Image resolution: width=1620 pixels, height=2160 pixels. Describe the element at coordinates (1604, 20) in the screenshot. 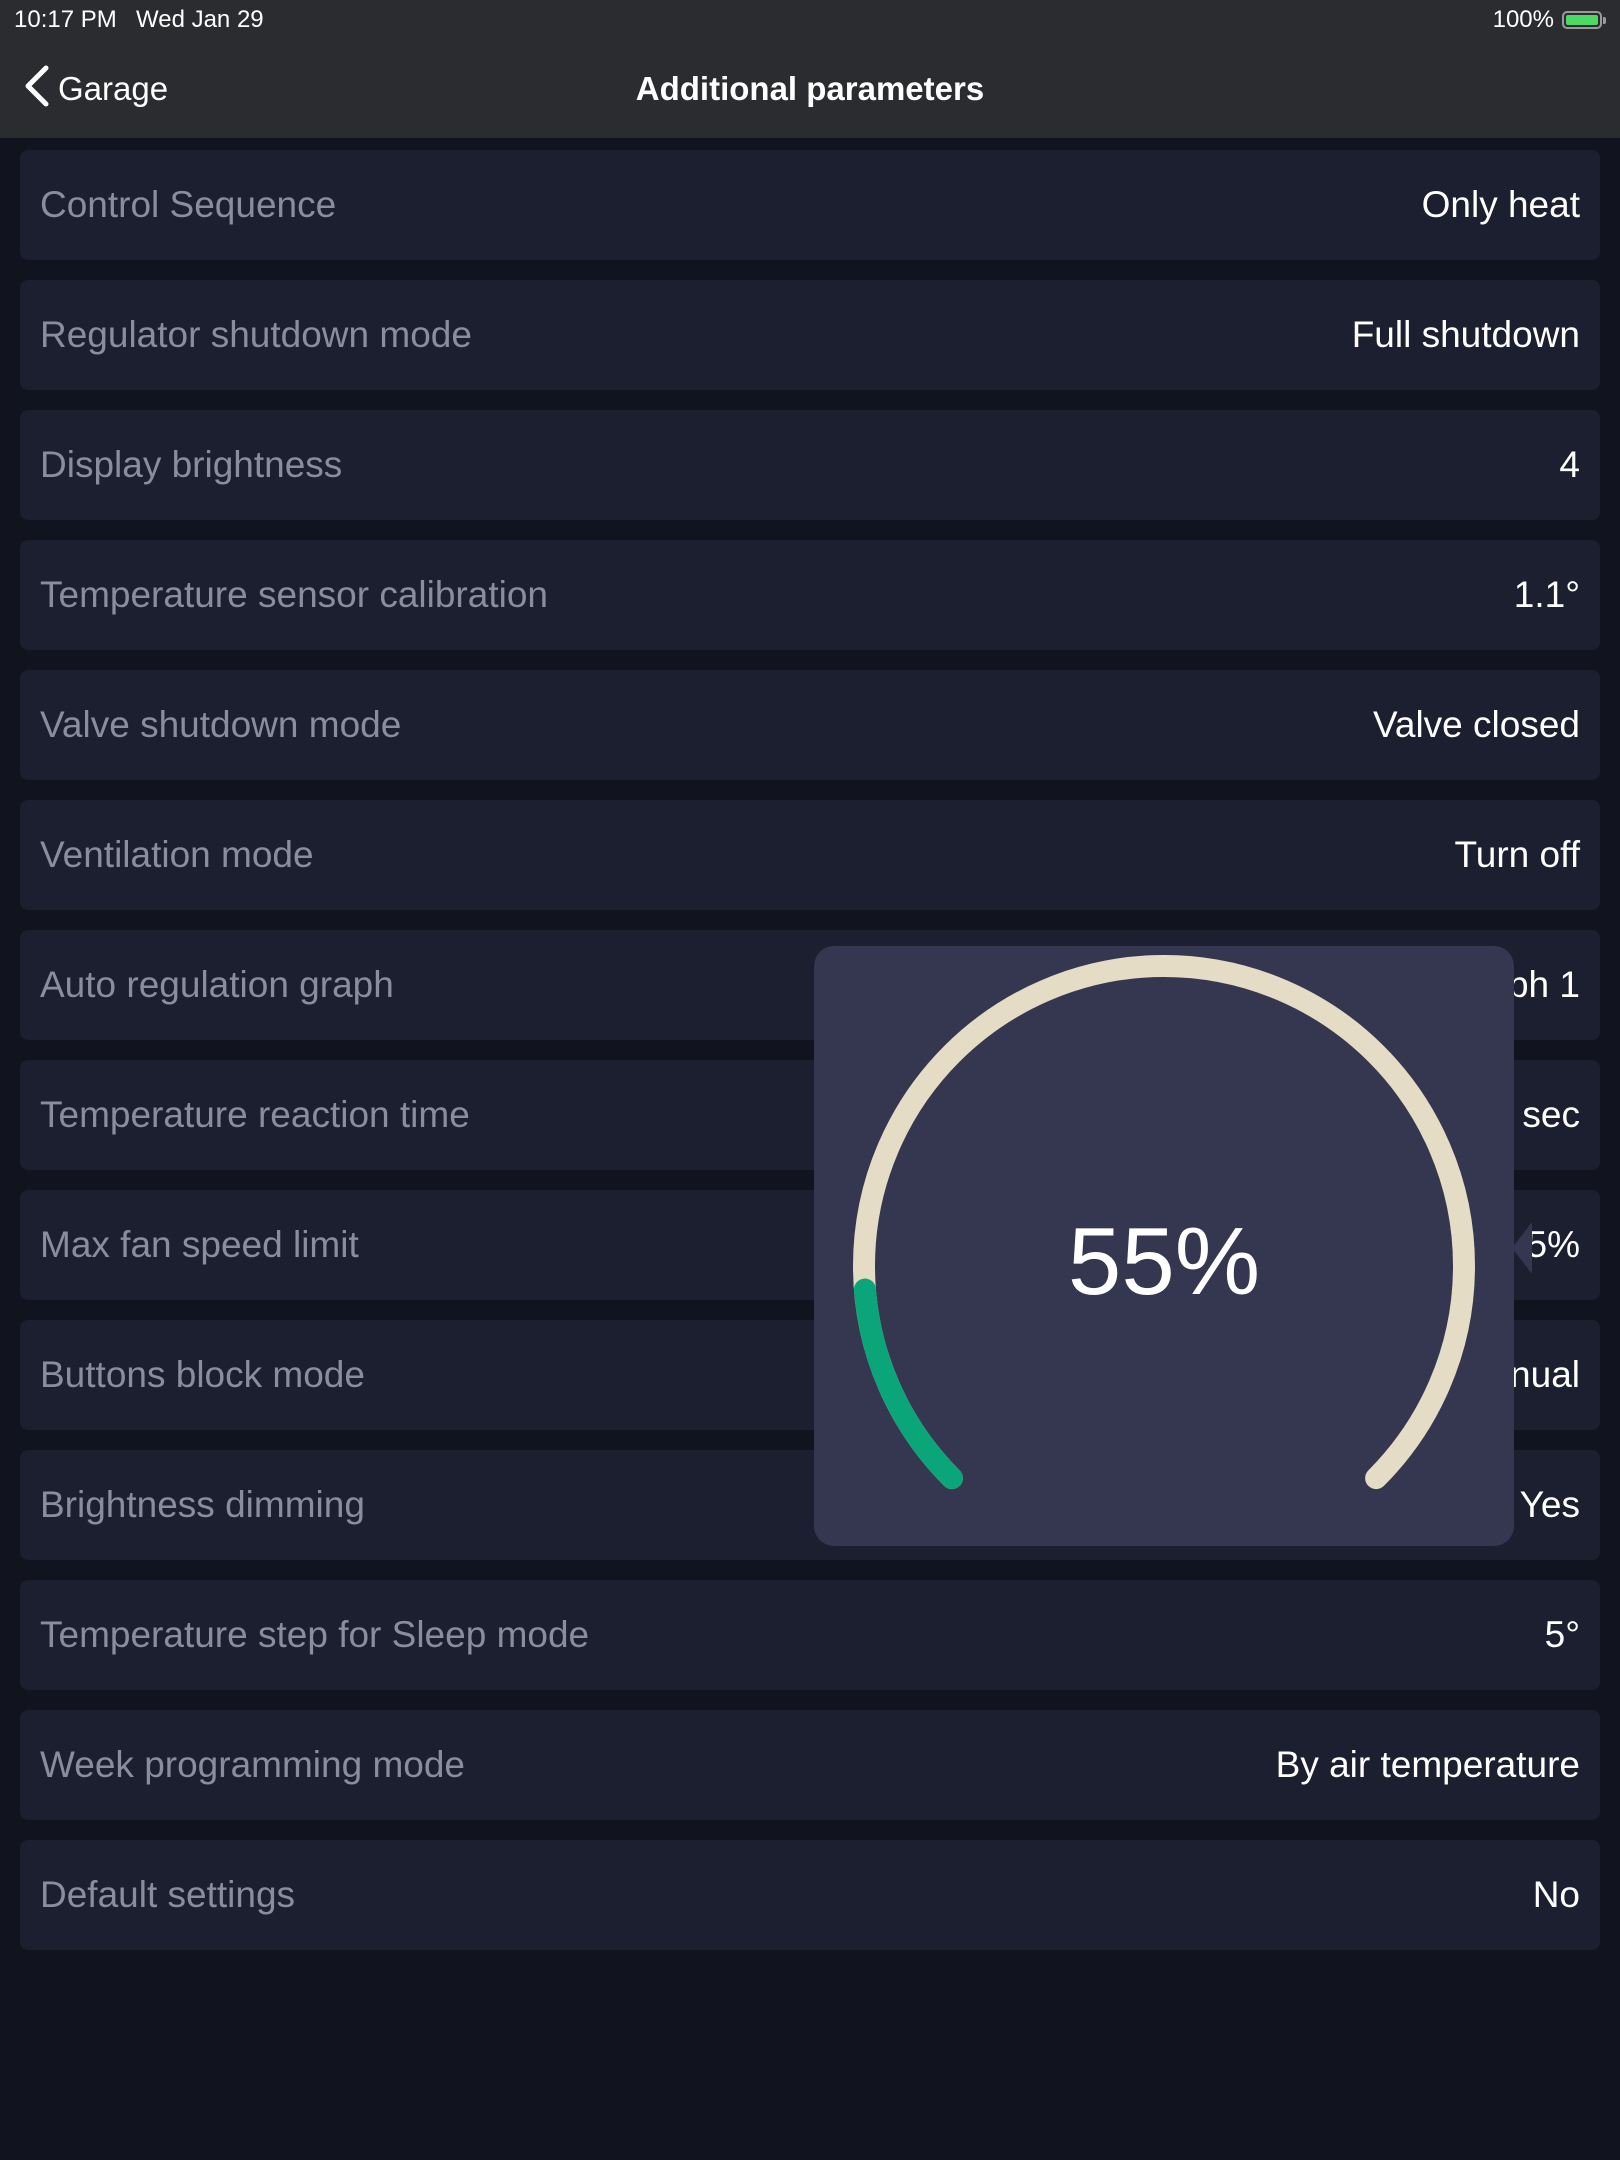

I see `battery-tip` at that location.